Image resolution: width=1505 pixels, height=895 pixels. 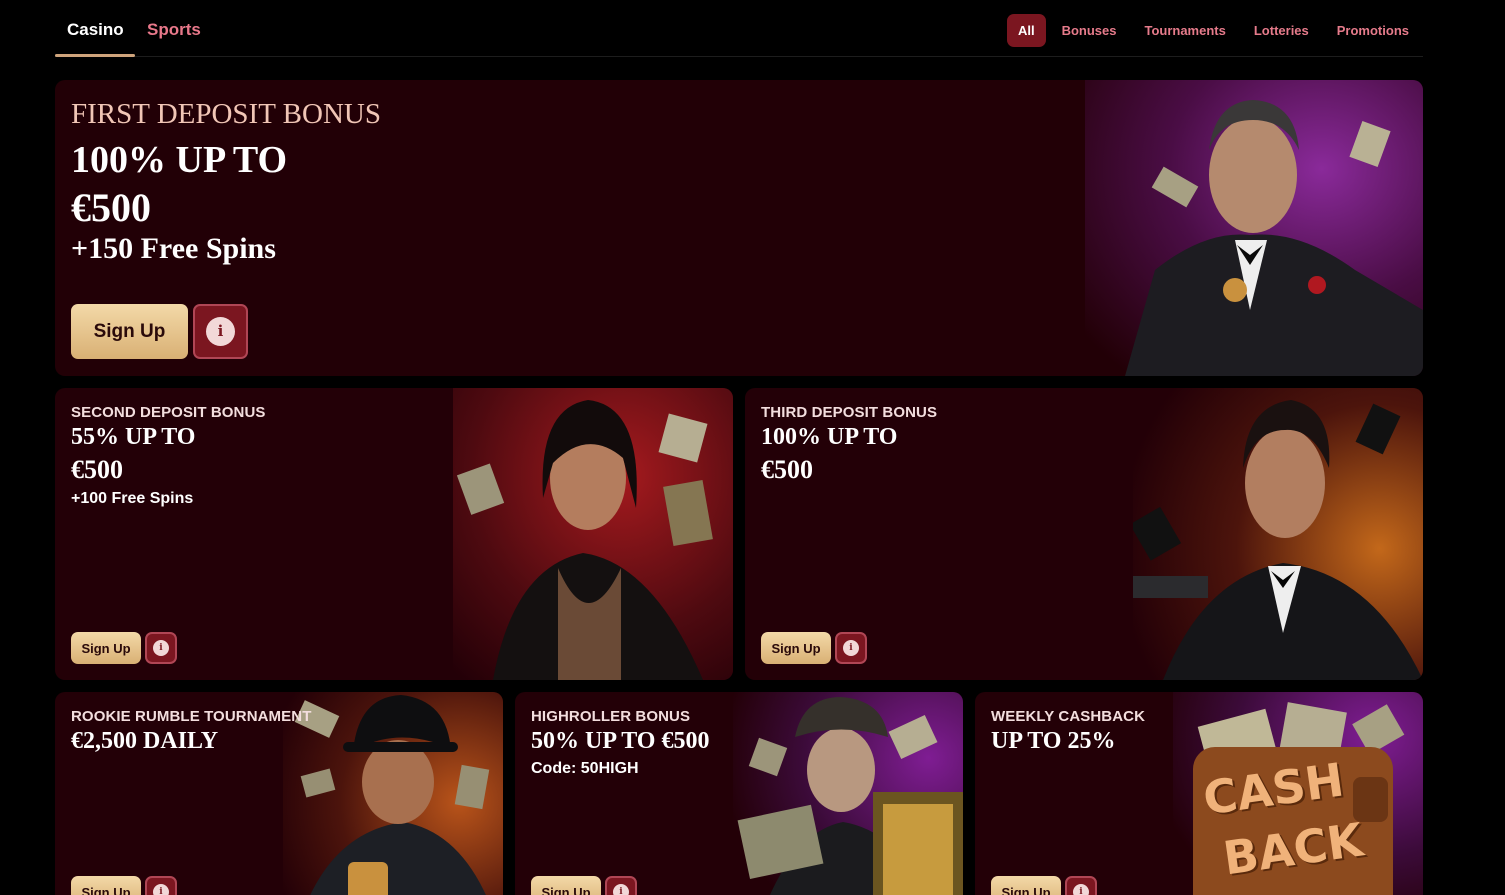 What do you see at coordinates (848, 793) in the screenshot?
I see `old-man-with-cash-illustration` at bounding box center [848, 793].